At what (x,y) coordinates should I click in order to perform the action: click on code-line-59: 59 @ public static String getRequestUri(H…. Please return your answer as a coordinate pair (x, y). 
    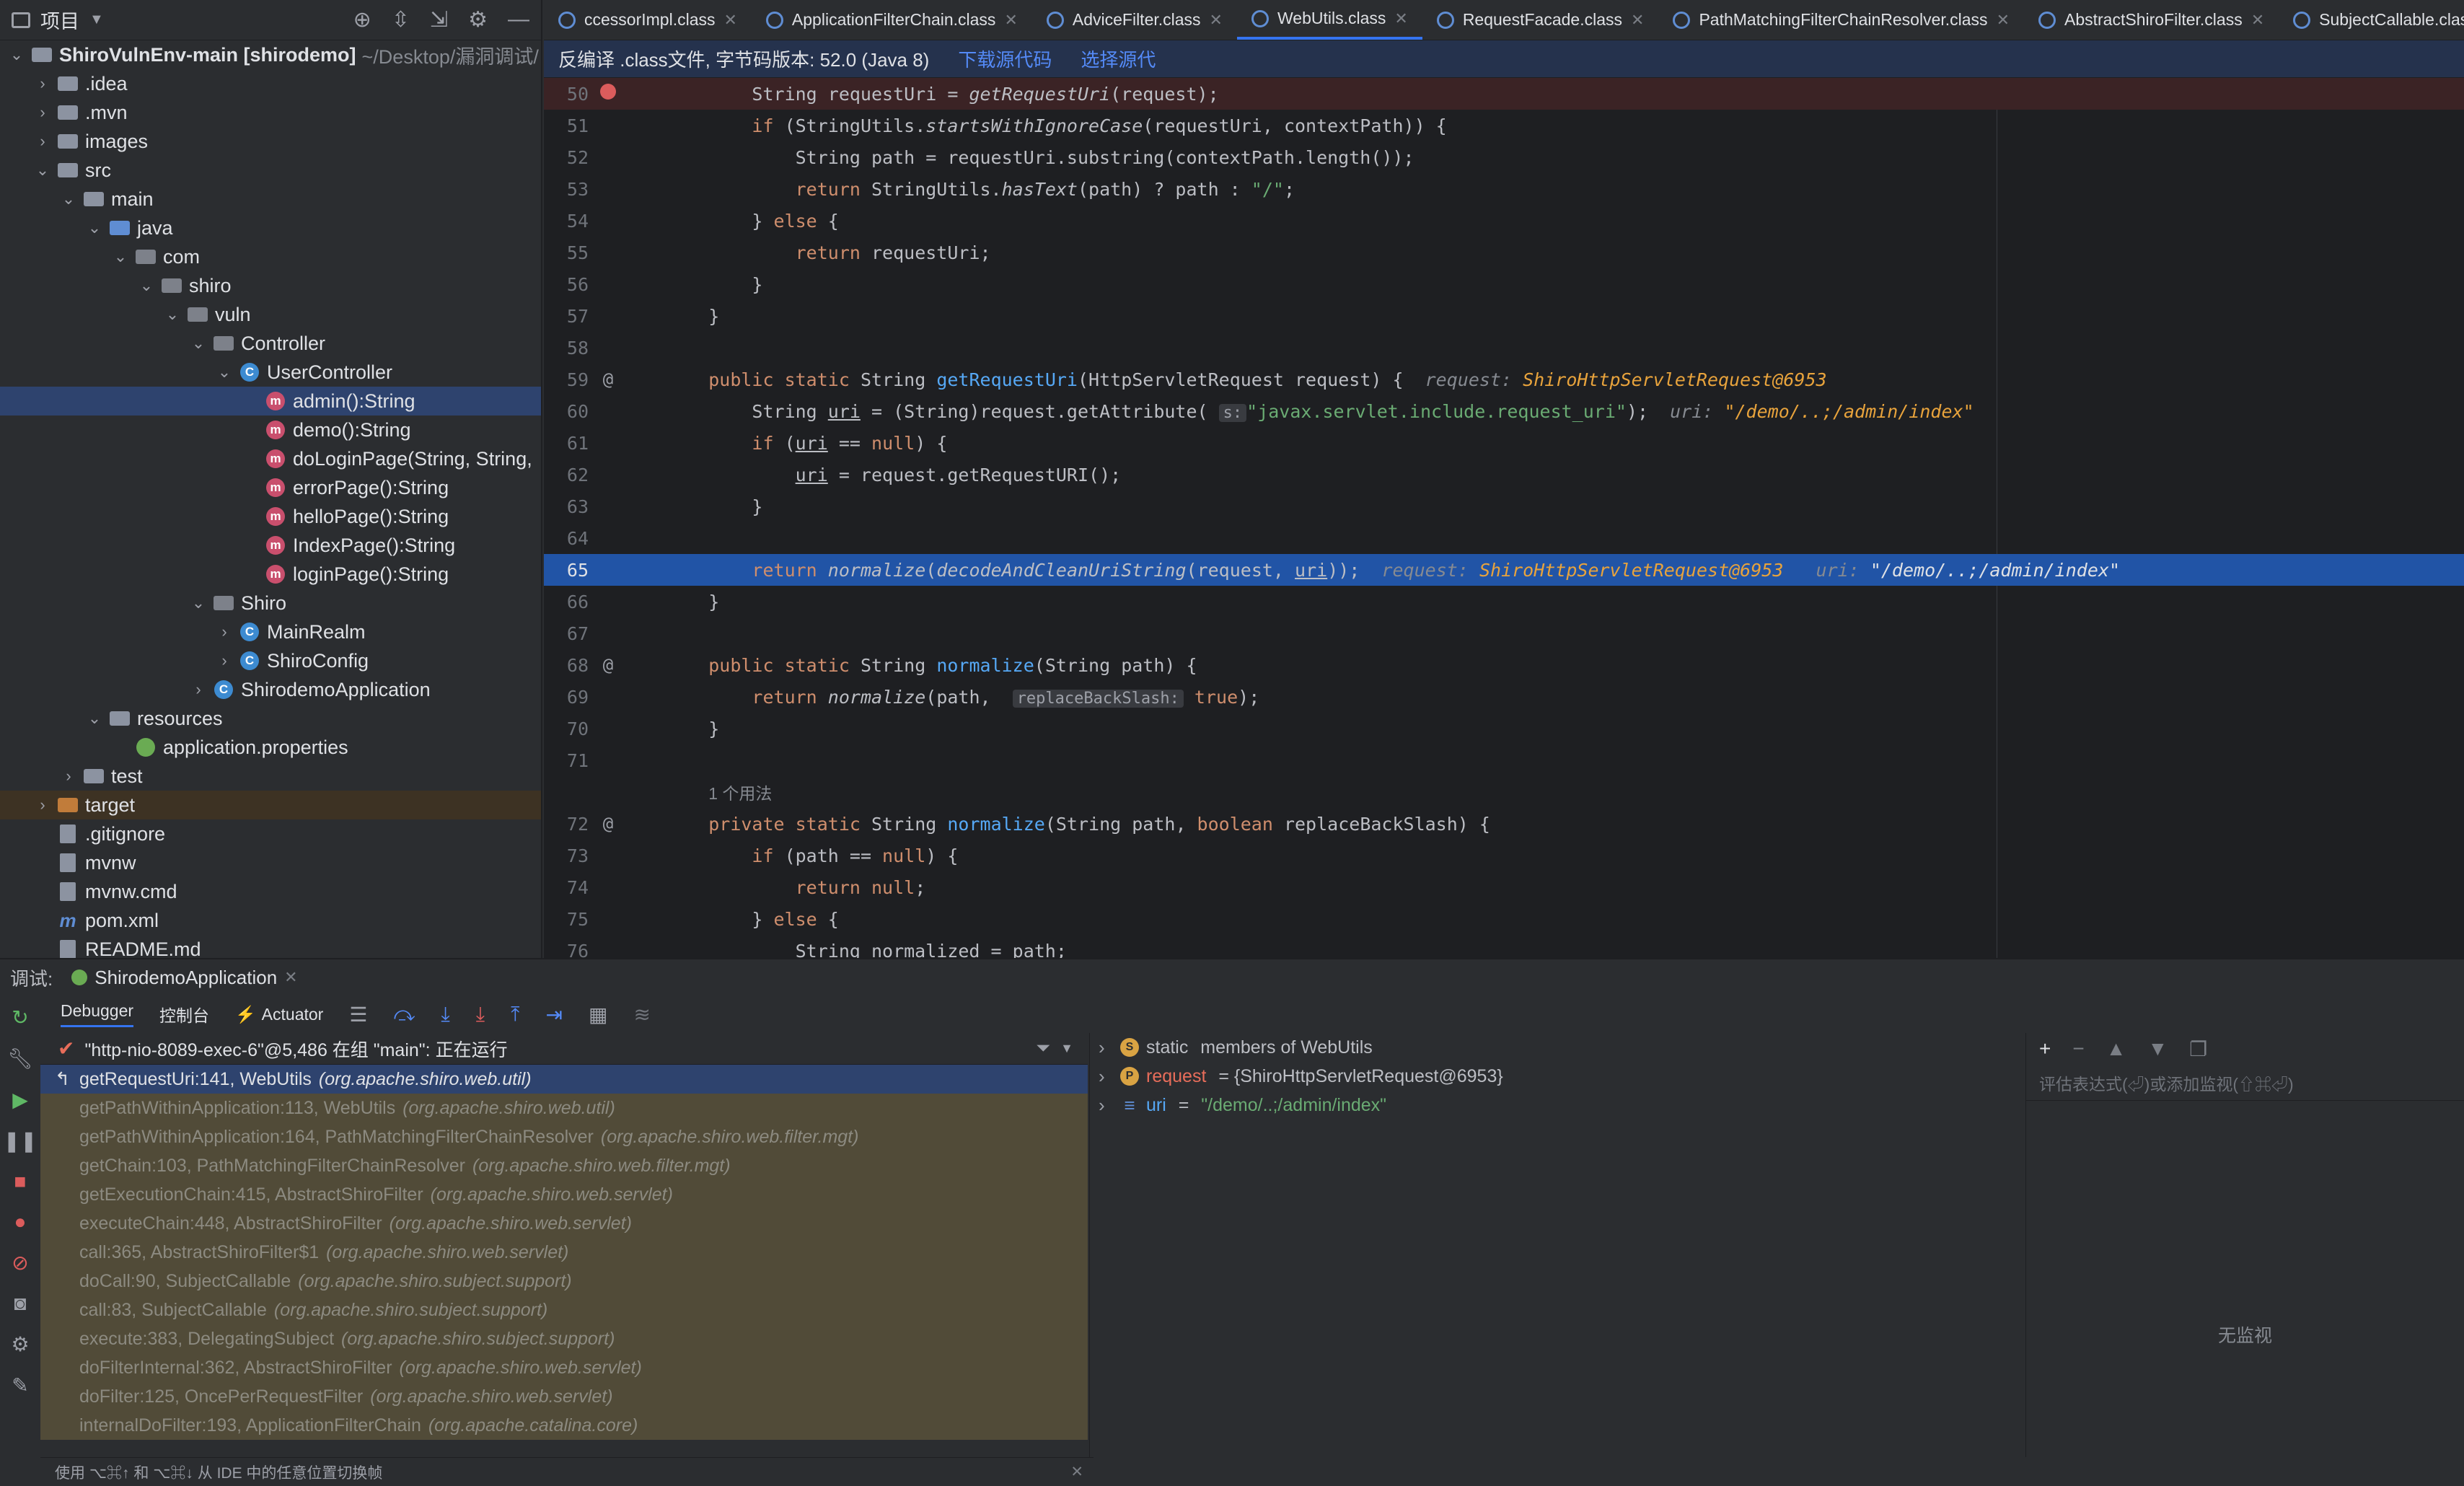
    Looking at the image, I should click on (1504, 379).